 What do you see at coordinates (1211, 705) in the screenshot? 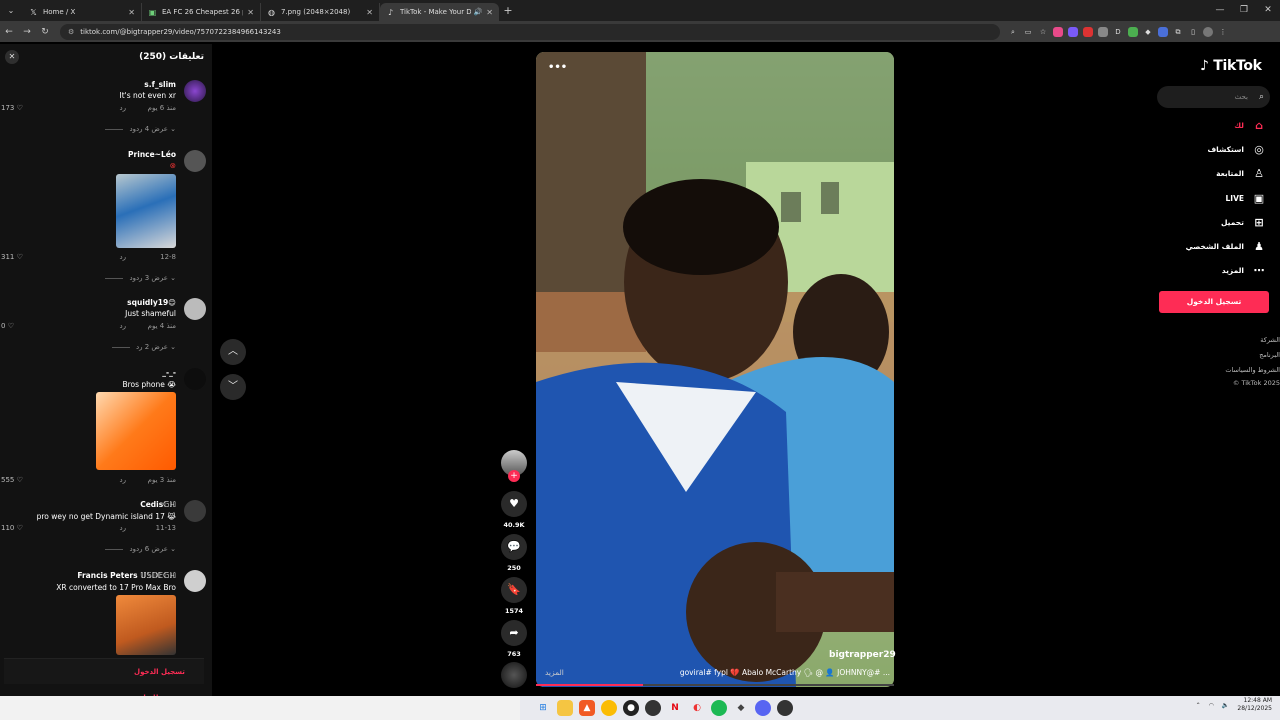
I see `wifi-icon: ◠` at bounding box center [1211, 705].